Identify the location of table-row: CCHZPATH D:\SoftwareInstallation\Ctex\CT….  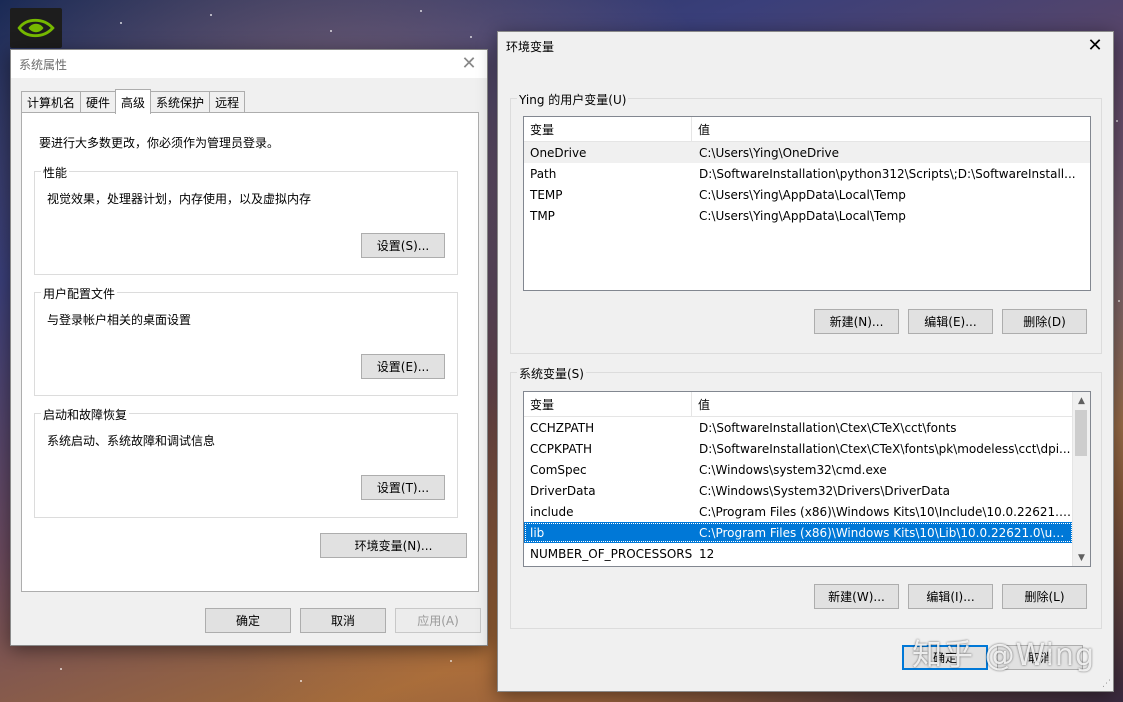
(798, 427).